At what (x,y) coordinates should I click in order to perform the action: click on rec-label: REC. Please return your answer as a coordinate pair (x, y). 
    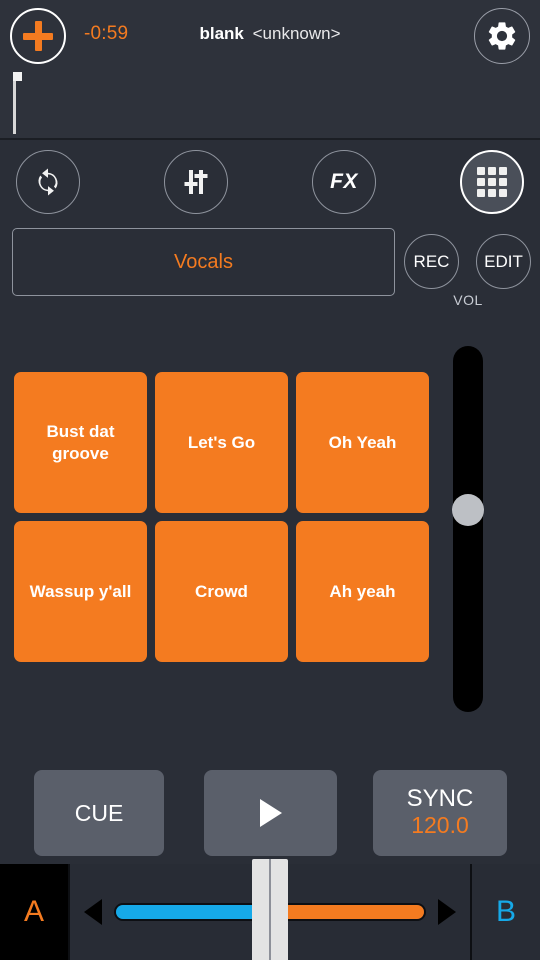
    Looking at the image, I should click on (431, 261).